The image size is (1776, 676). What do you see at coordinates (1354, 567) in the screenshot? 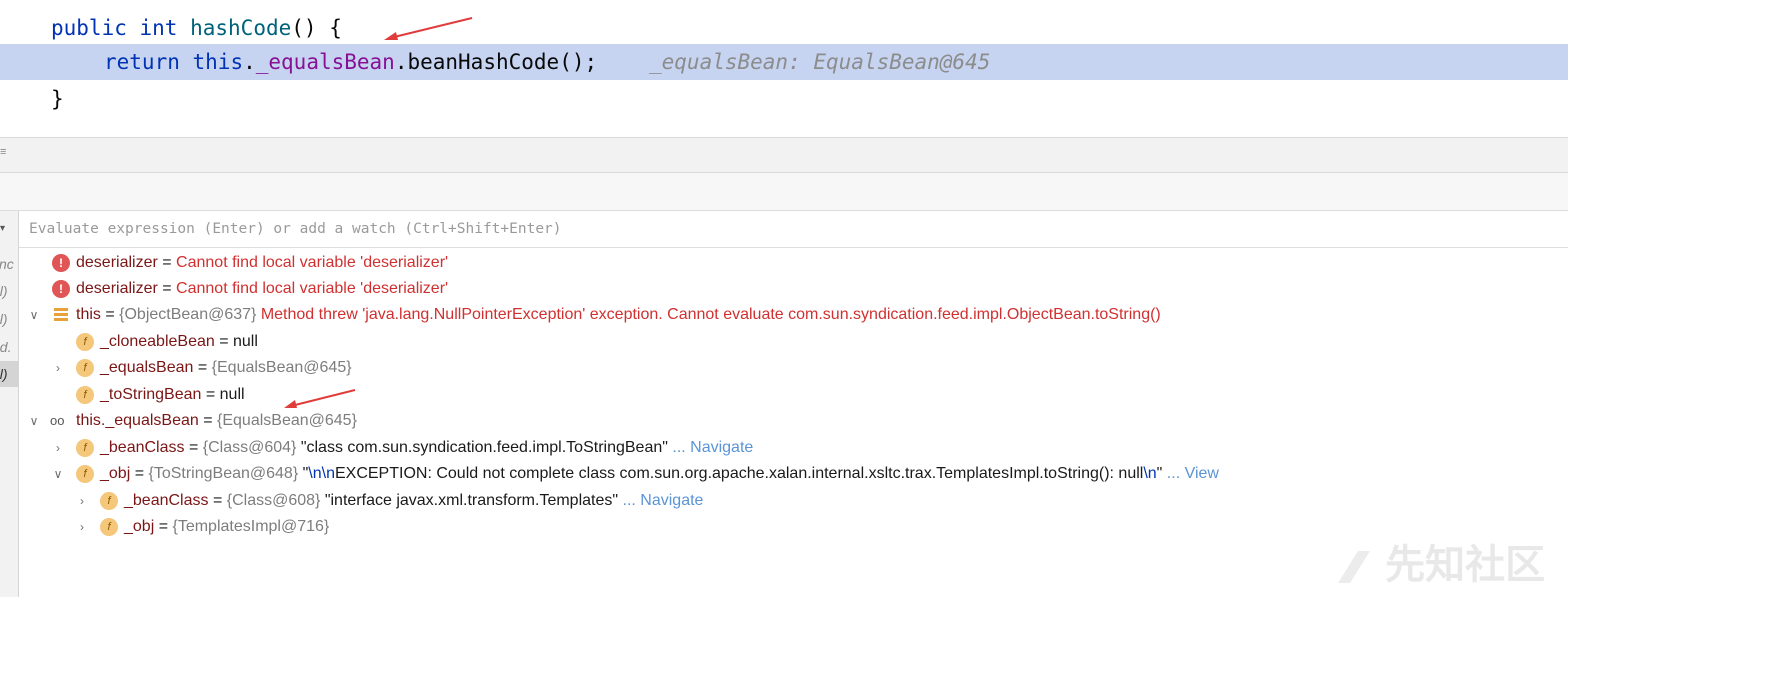
I see `watermark-logo-icon` at bounding box center [1354, 567].